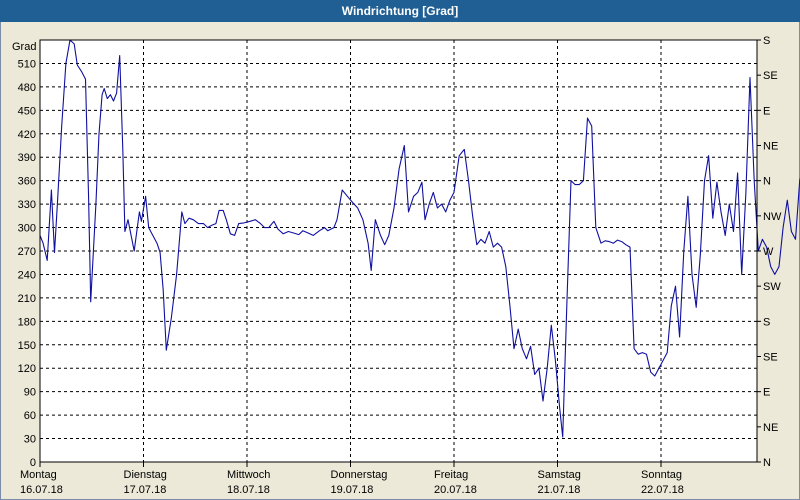 Image resolution: width=800 pixels, height=500 pixels. What do you see at coordinates (559, 490) in the screenshot?
I see `x-tick-date: 21.07.18` at bounding box center [559, 490].